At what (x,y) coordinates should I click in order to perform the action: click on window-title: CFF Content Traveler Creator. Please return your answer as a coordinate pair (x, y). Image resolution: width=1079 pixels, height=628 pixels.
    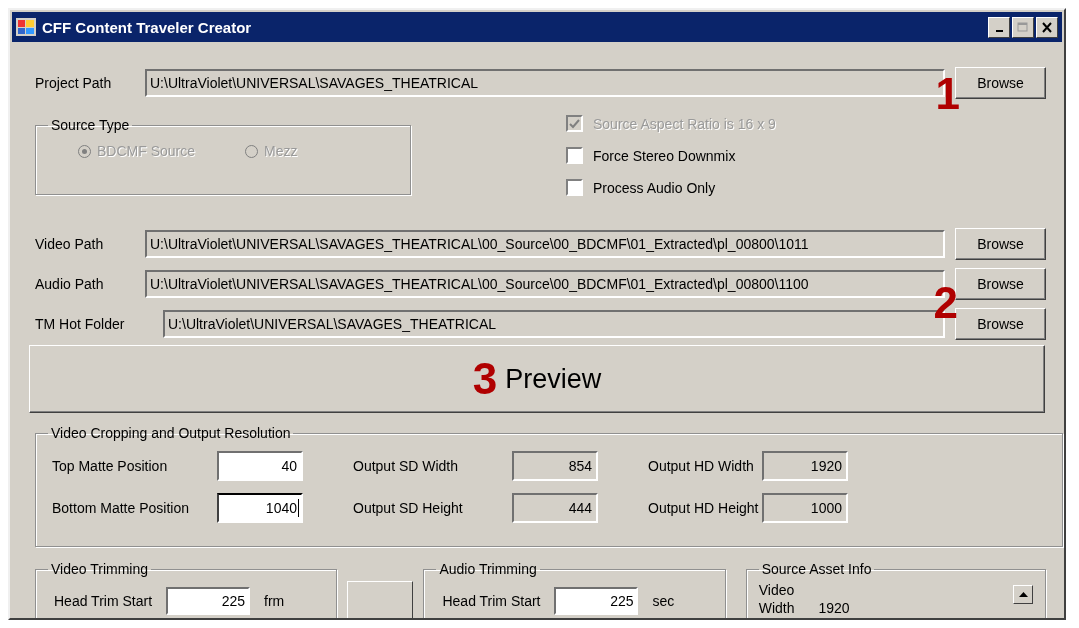
    Looking at the image, I should click on (147, 27).